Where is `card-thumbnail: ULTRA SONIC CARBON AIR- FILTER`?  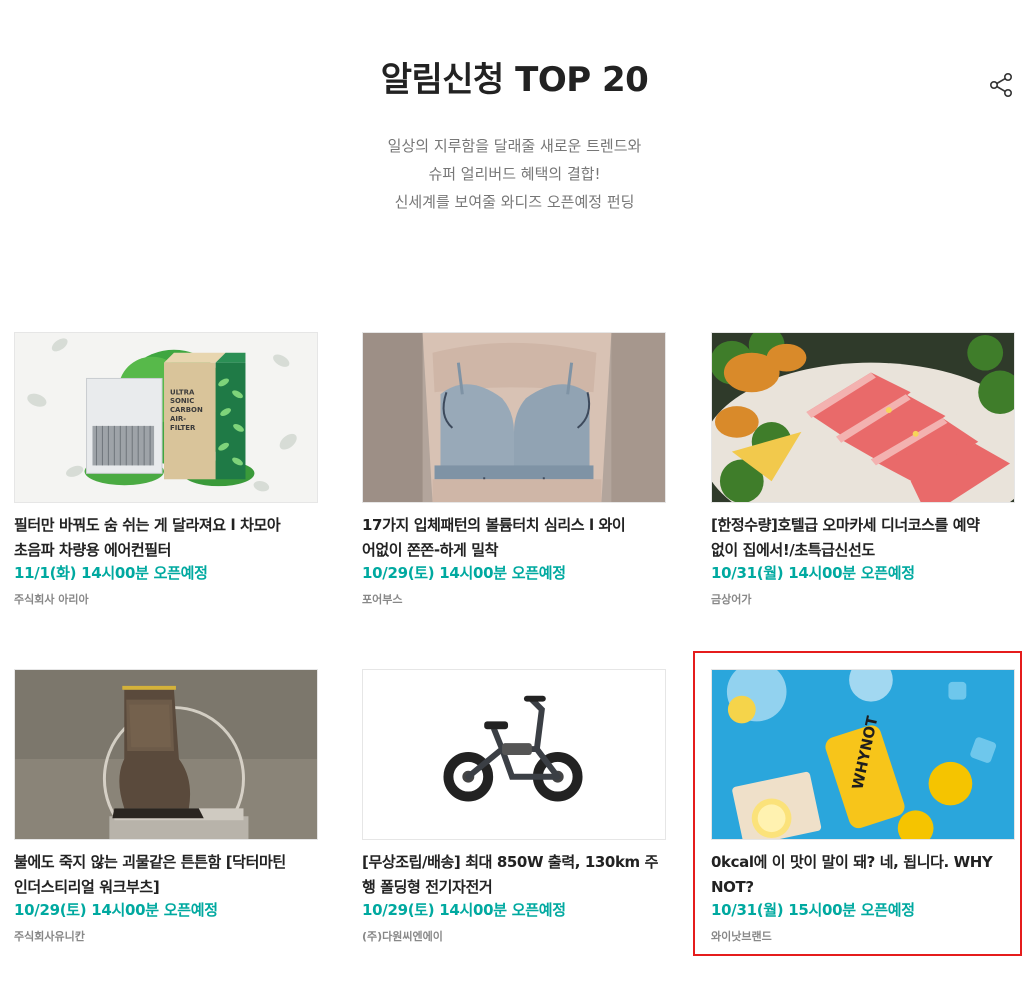 card-thumbnail: ULTRA SONIC CARBON AIR- FILTER is located at coordinates (166, 417).